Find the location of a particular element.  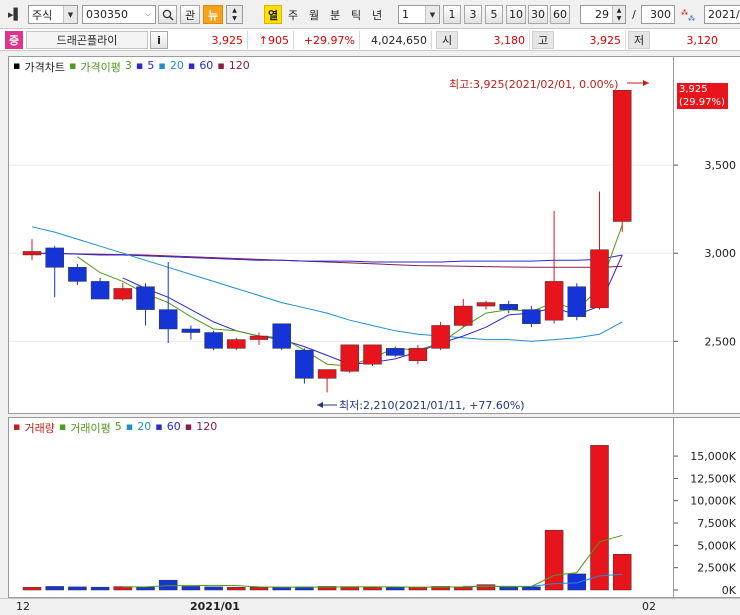

period-unit-value: 1 is located at coordinates (405, 14).